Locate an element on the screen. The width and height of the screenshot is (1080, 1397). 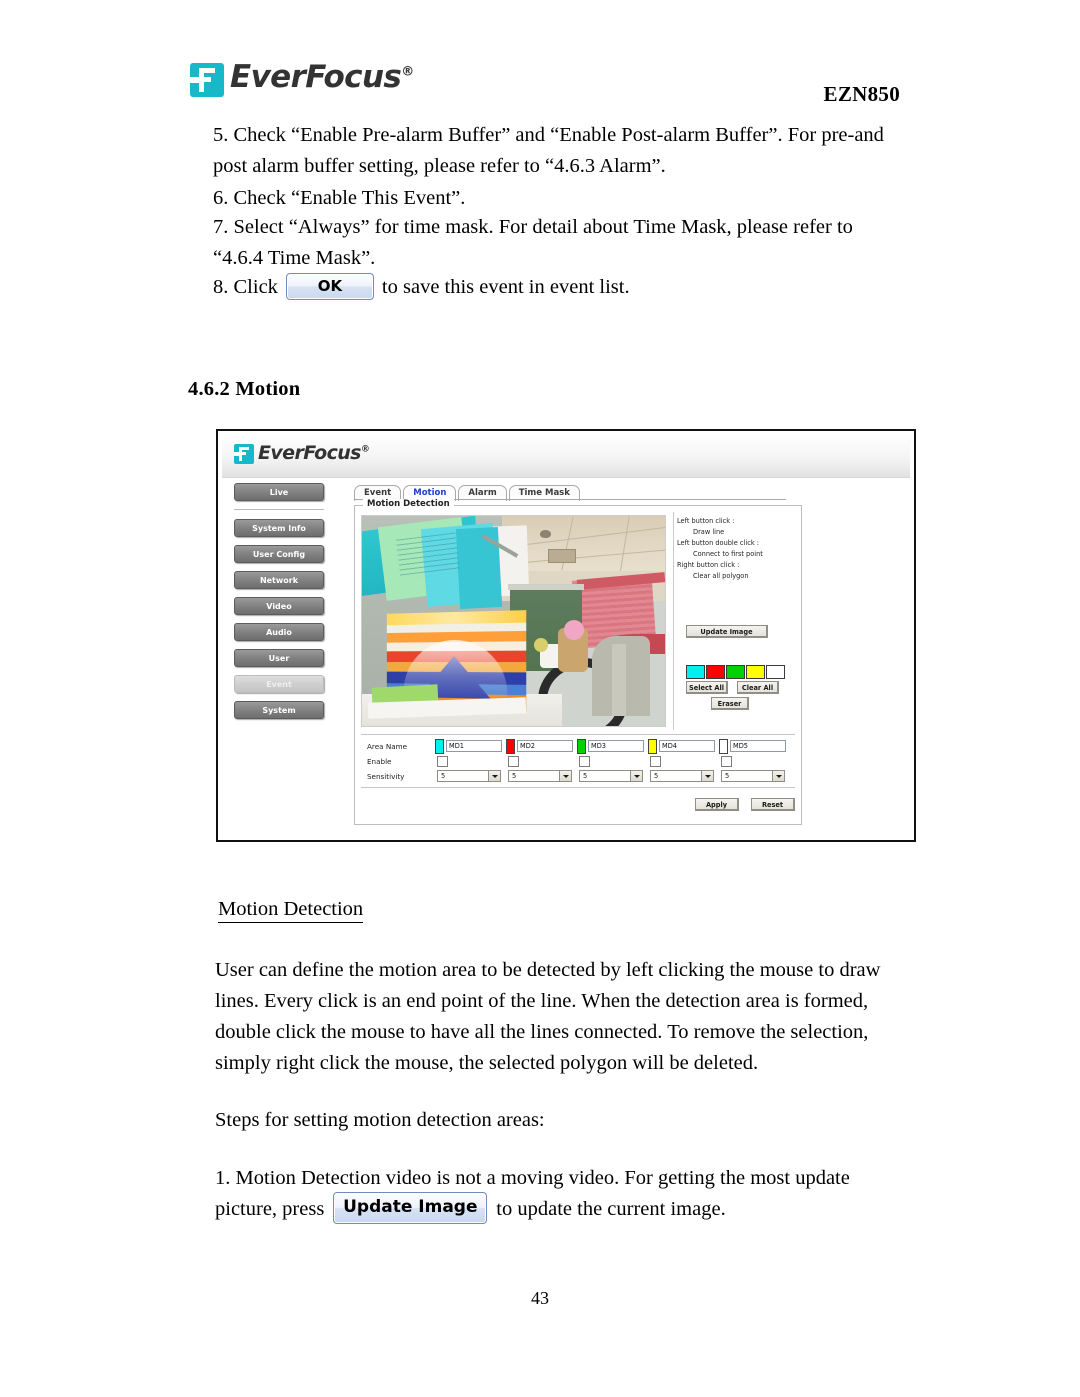
sidebar-item-audio: Audio is located at coordinates (279, 632).